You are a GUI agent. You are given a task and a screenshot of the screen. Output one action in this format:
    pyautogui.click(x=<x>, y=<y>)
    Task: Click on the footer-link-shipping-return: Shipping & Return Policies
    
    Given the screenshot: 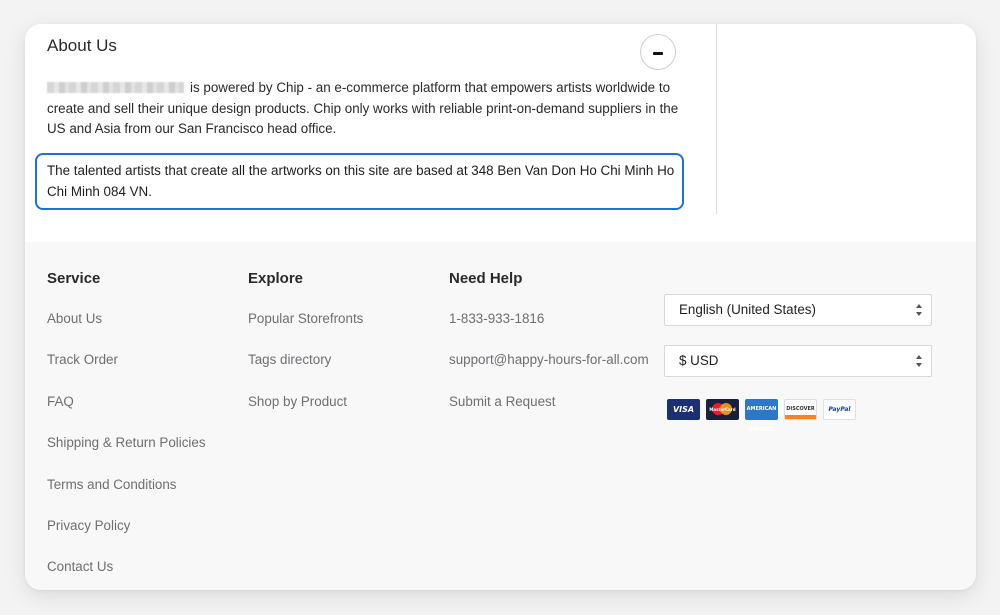 What is the action you would take?
    pyautogui.click(x=126, y=453)
    